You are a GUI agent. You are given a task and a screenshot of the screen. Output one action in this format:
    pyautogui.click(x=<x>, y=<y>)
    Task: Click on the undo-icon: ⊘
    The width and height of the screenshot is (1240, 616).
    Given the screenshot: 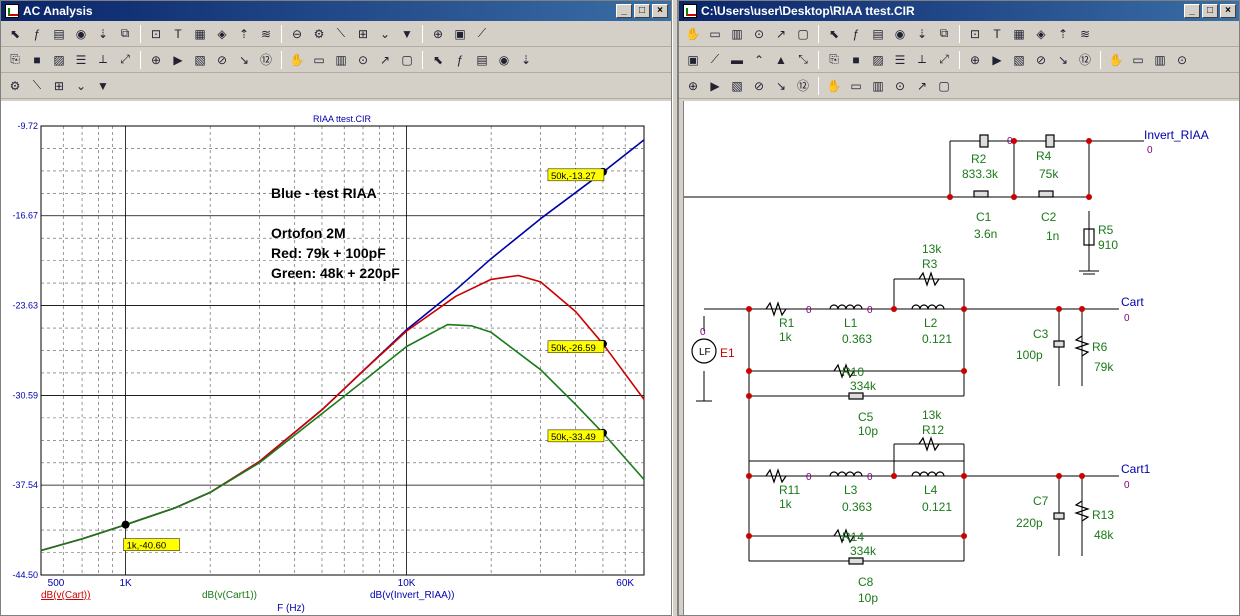 What is the action you would take?
    pyautogui.click(x=759, y=86)
    